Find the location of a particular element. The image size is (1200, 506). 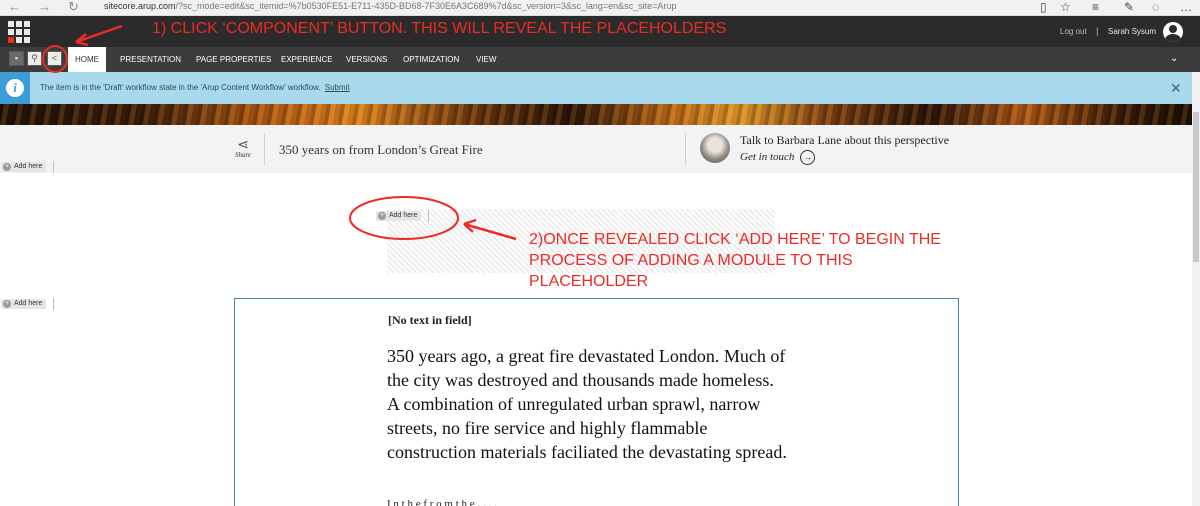

component-icon: < is located at coordinates (54, 58).